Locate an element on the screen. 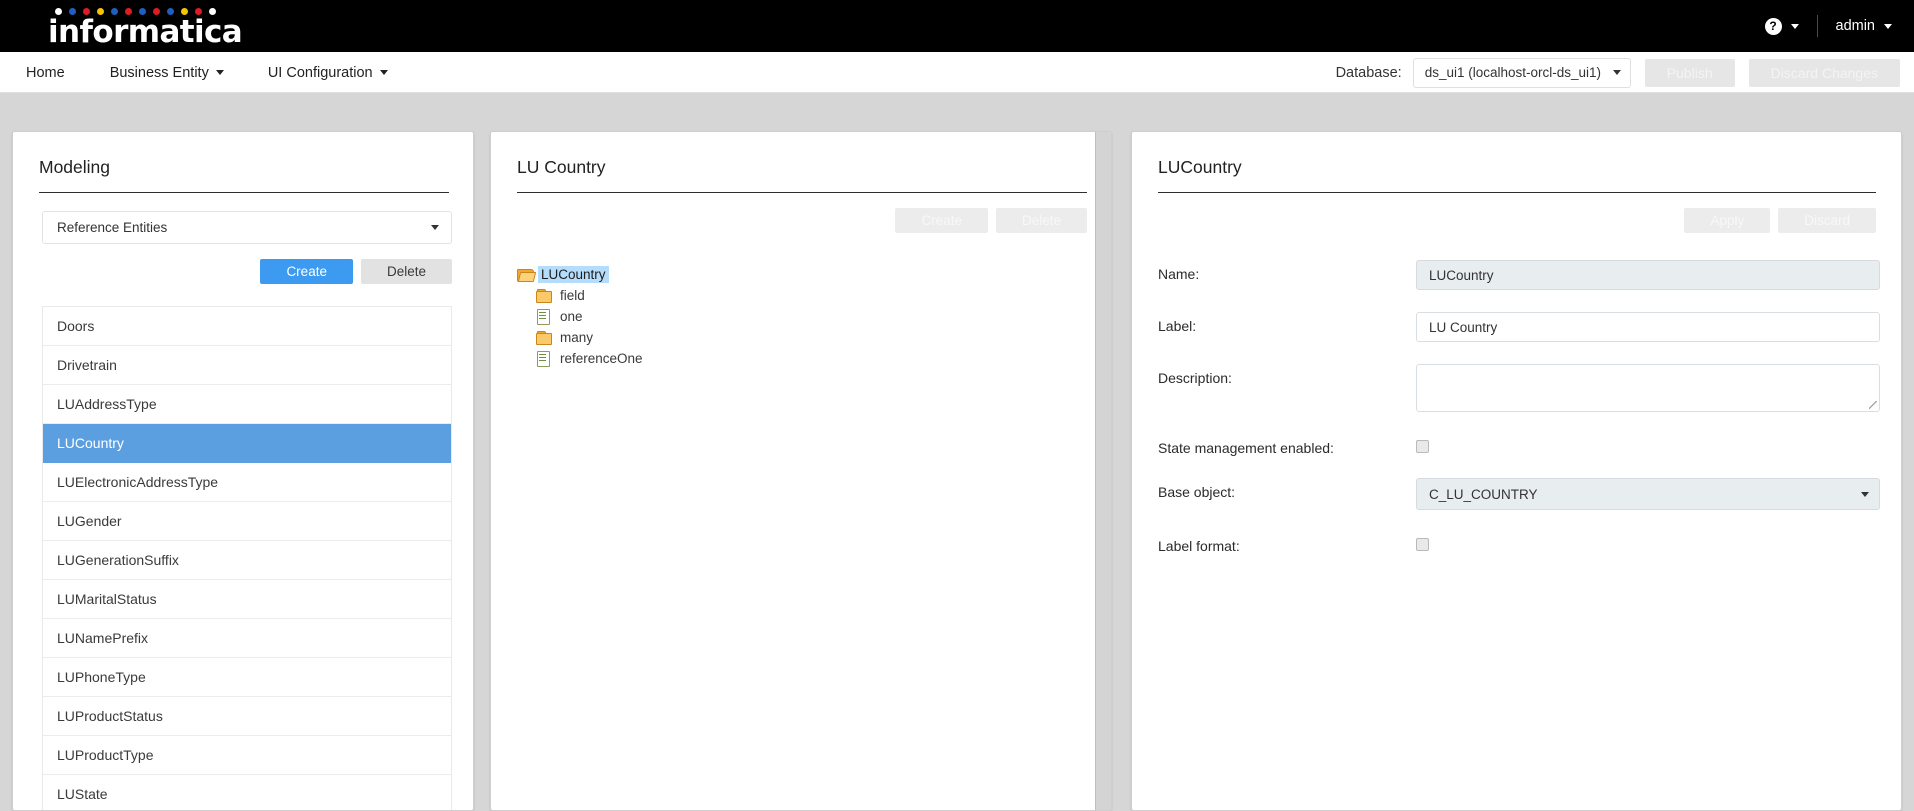  tree-delete-button: Delete is located at coordinates (1041, 220).